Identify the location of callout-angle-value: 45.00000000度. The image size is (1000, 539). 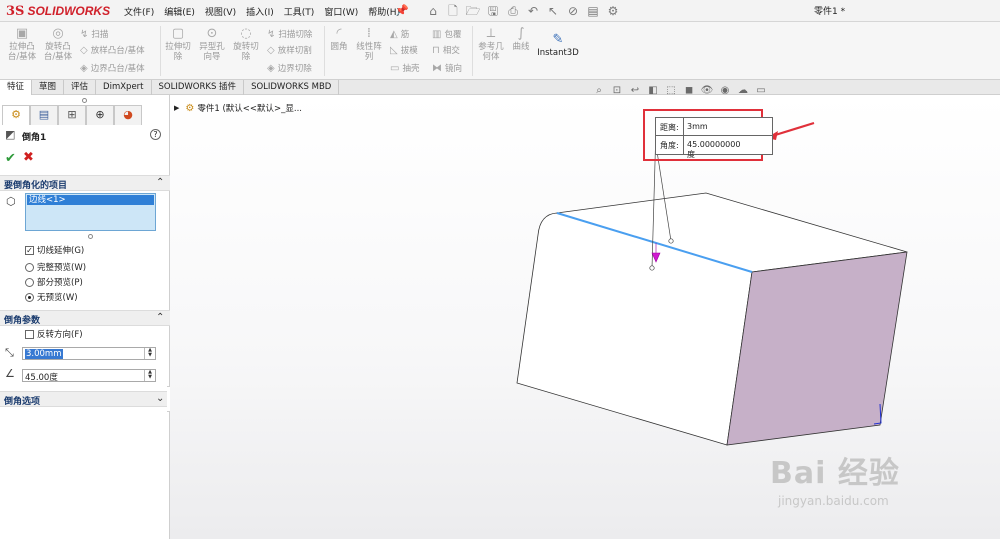
(714, 147).